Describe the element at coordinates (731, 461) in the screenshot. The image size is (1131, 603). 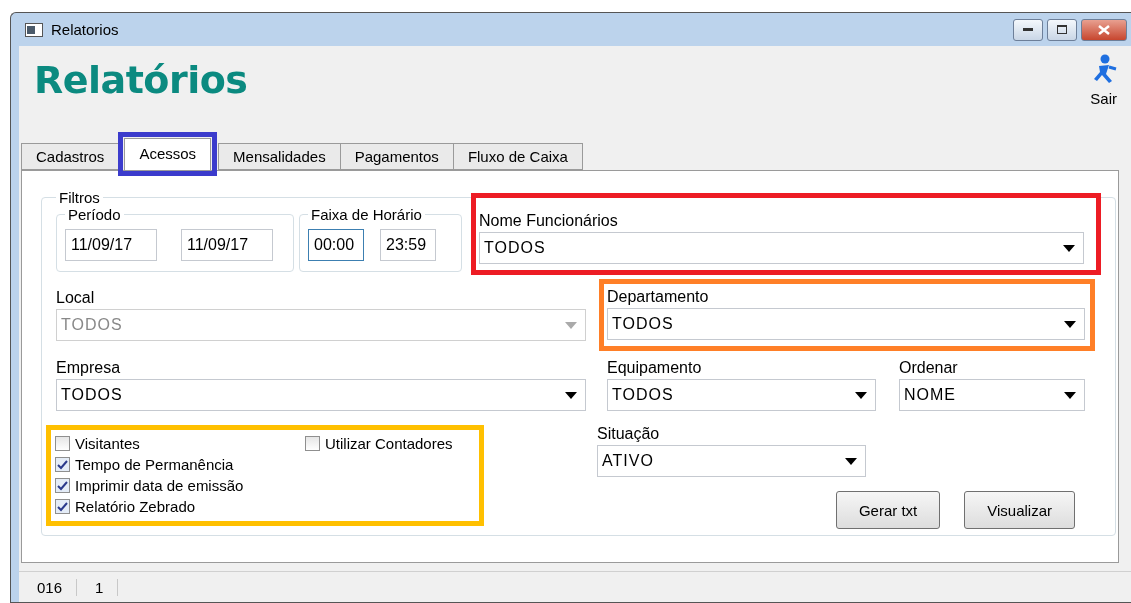
I see `dropdown-field: ATIVO` at that location.